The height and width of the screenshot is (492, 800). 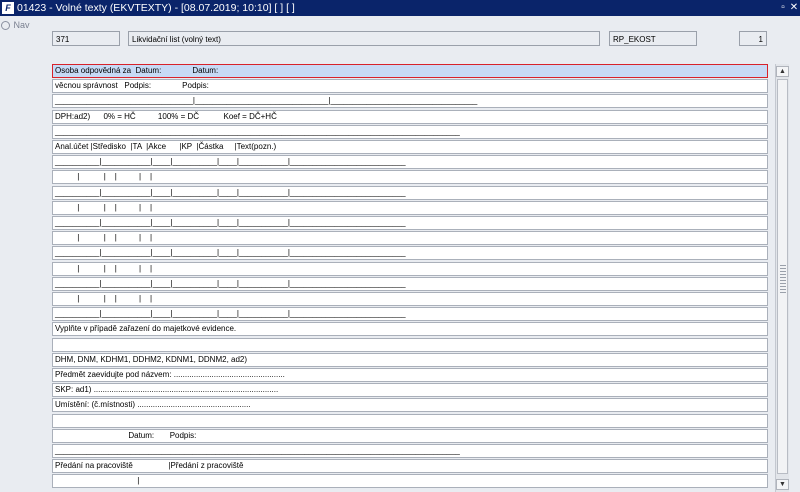 I want to click on scroll-thumb, so click(x=782, y=276).